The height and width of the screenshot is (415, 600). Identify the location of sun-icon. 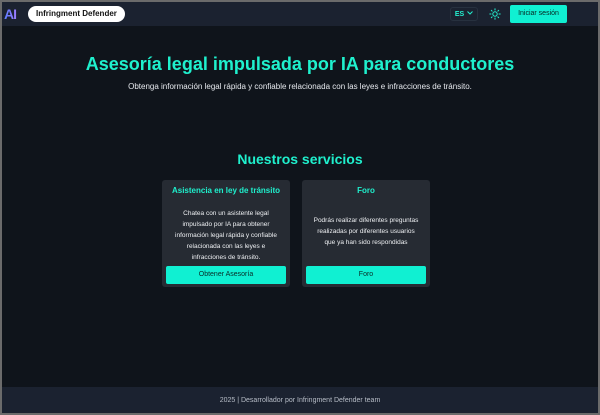
(495, 14).